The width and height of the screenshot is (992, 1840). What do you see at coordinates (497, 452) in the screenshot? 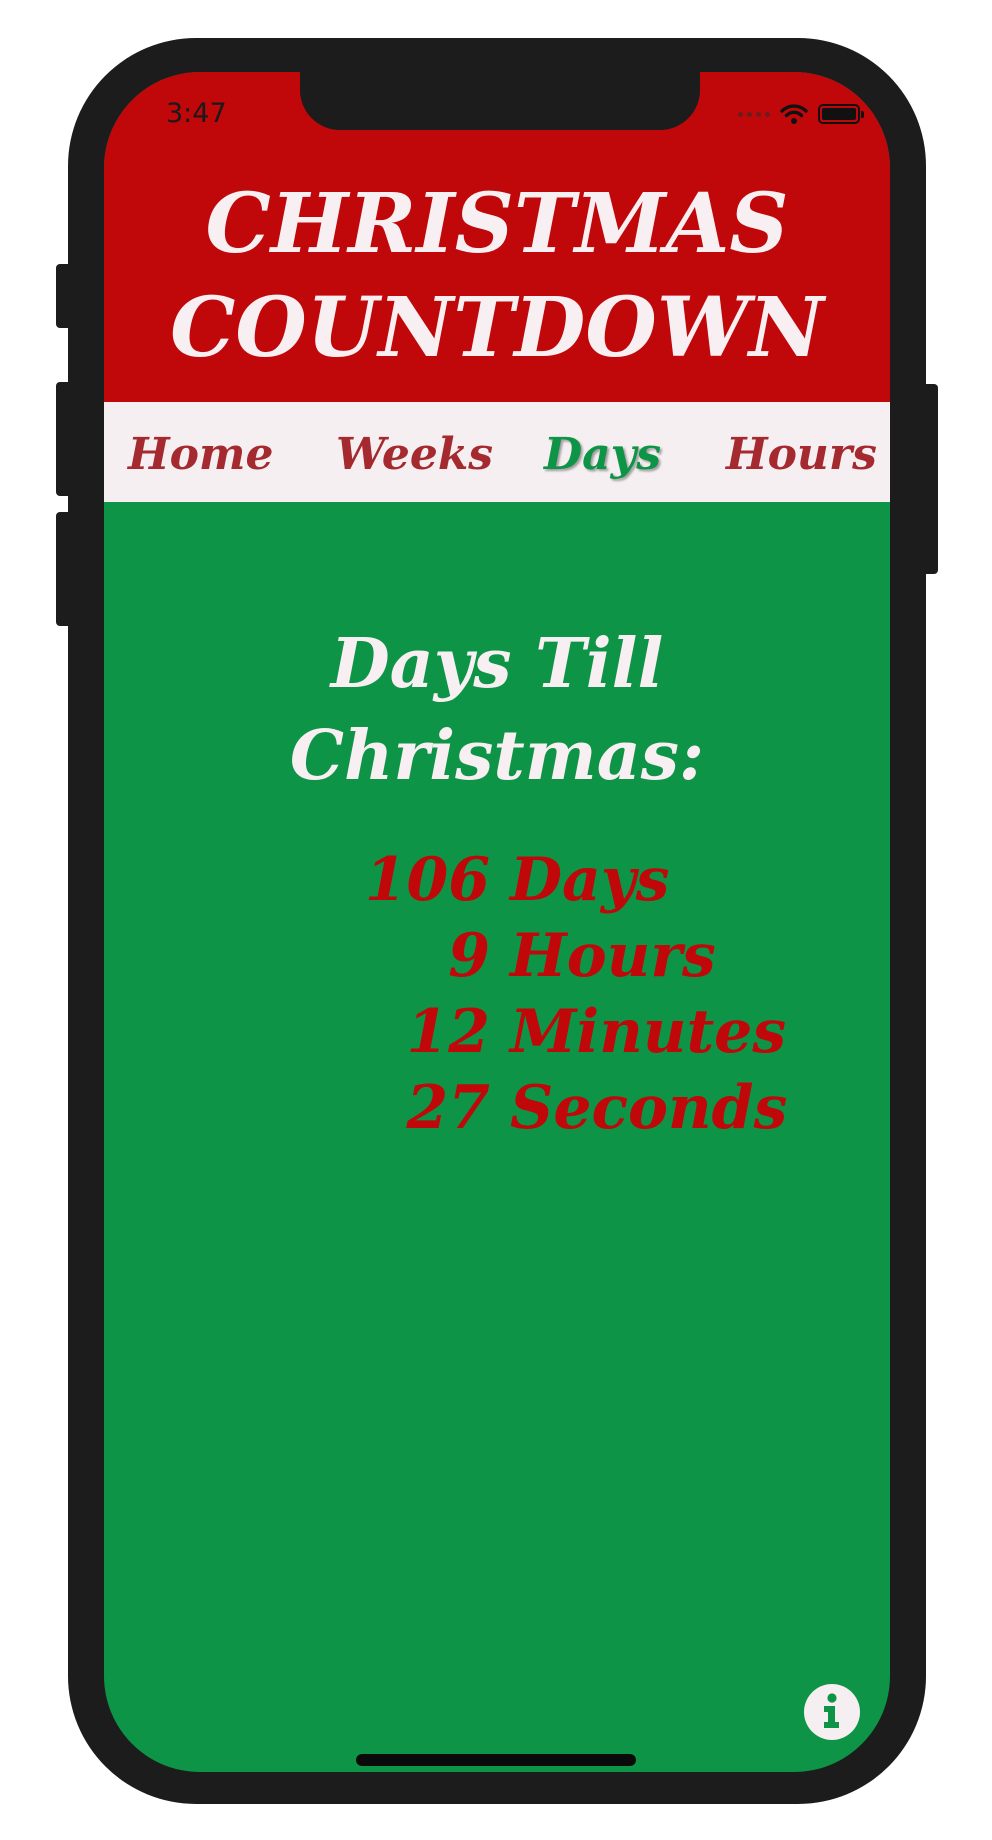
I see `nav-bar: Home Weeks Days Hours` at bounding box center [497, 452].